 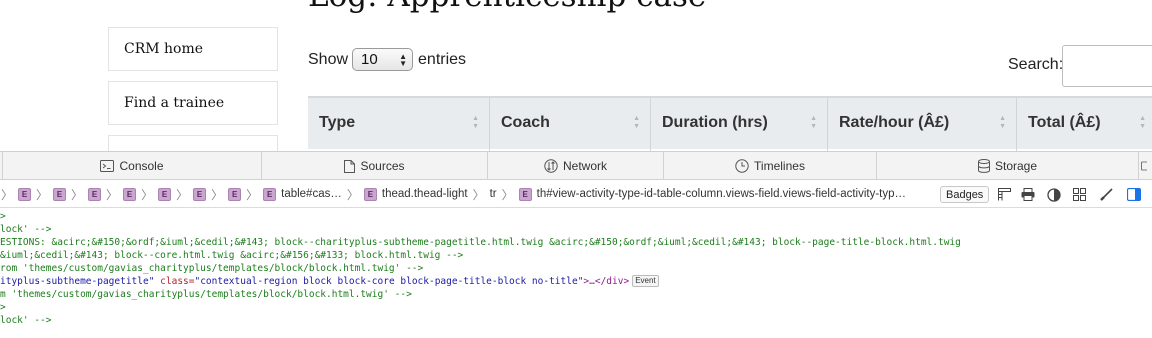 What do you see at coordinates (1064, 122) in the screenshot?
I see `column-header-label: Total (Â£)` at bounding box center [1064, 122].